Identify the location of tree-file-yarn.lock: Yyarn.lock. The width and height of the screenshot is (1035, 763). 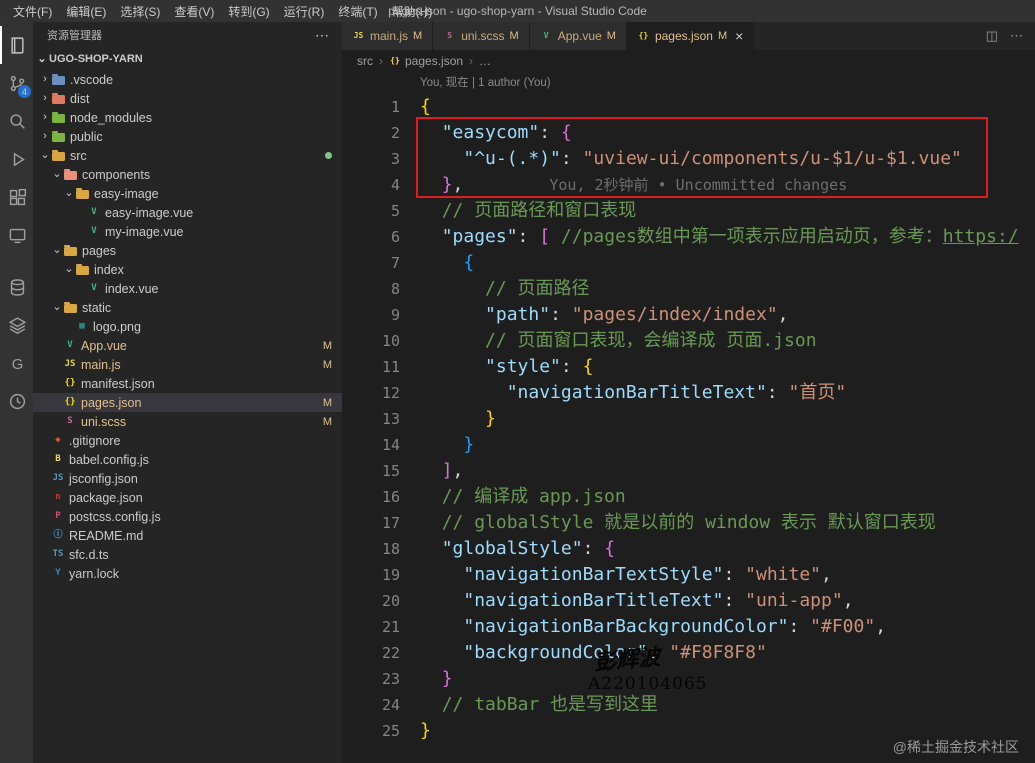
(187, 573).